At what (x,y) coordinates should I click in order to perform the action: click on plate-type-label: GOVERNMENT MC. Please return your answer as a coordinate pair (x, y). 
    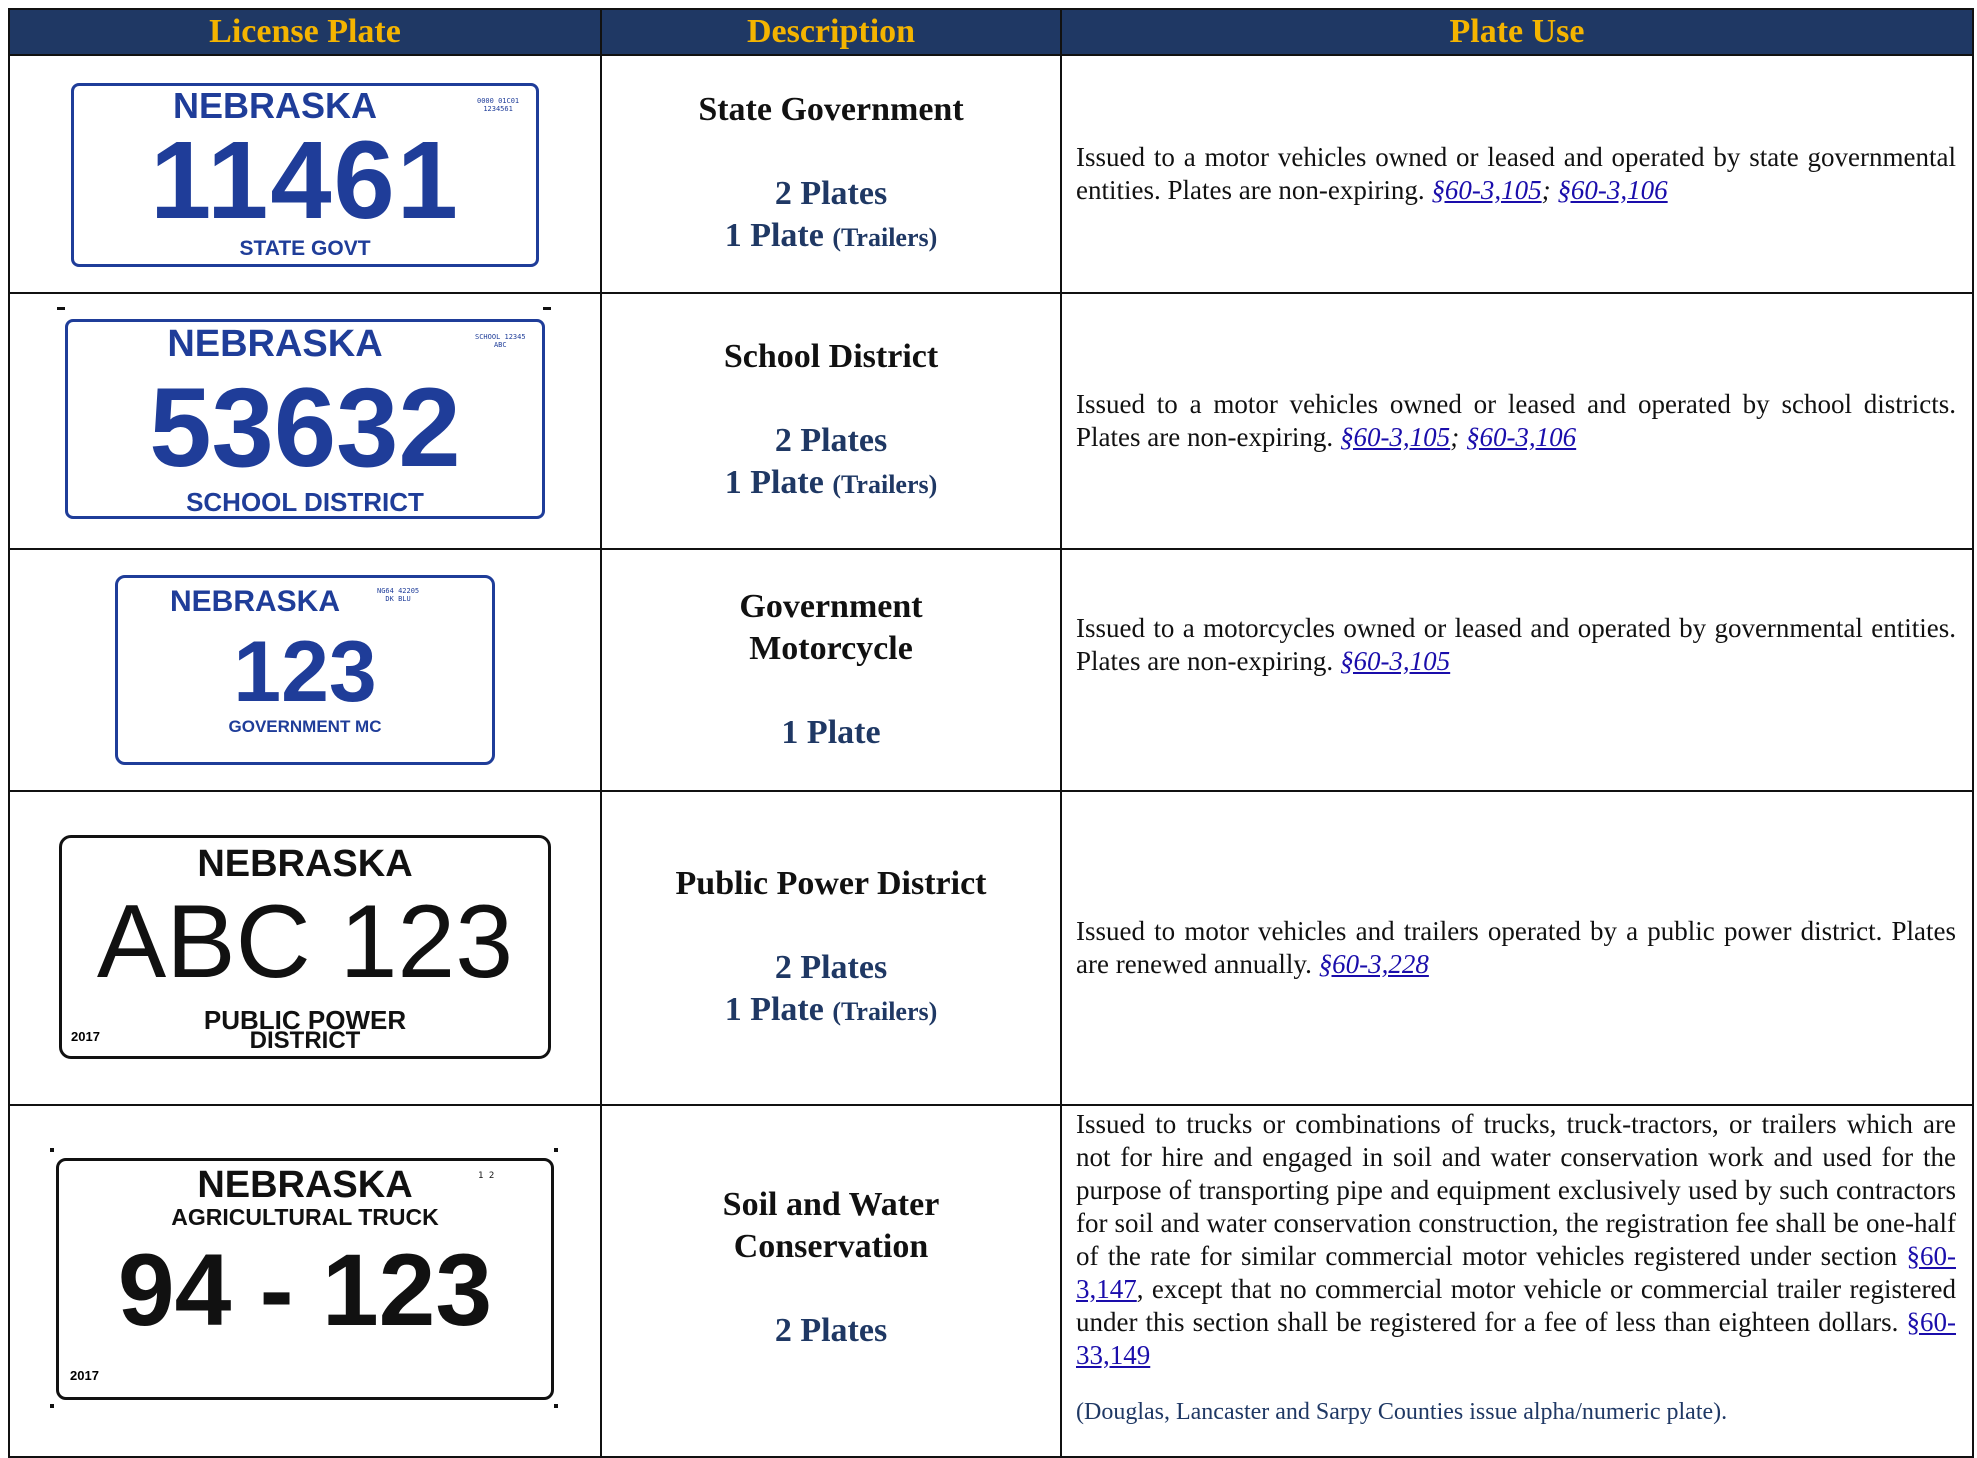
    Looking at the image, I should click on (305, 726).